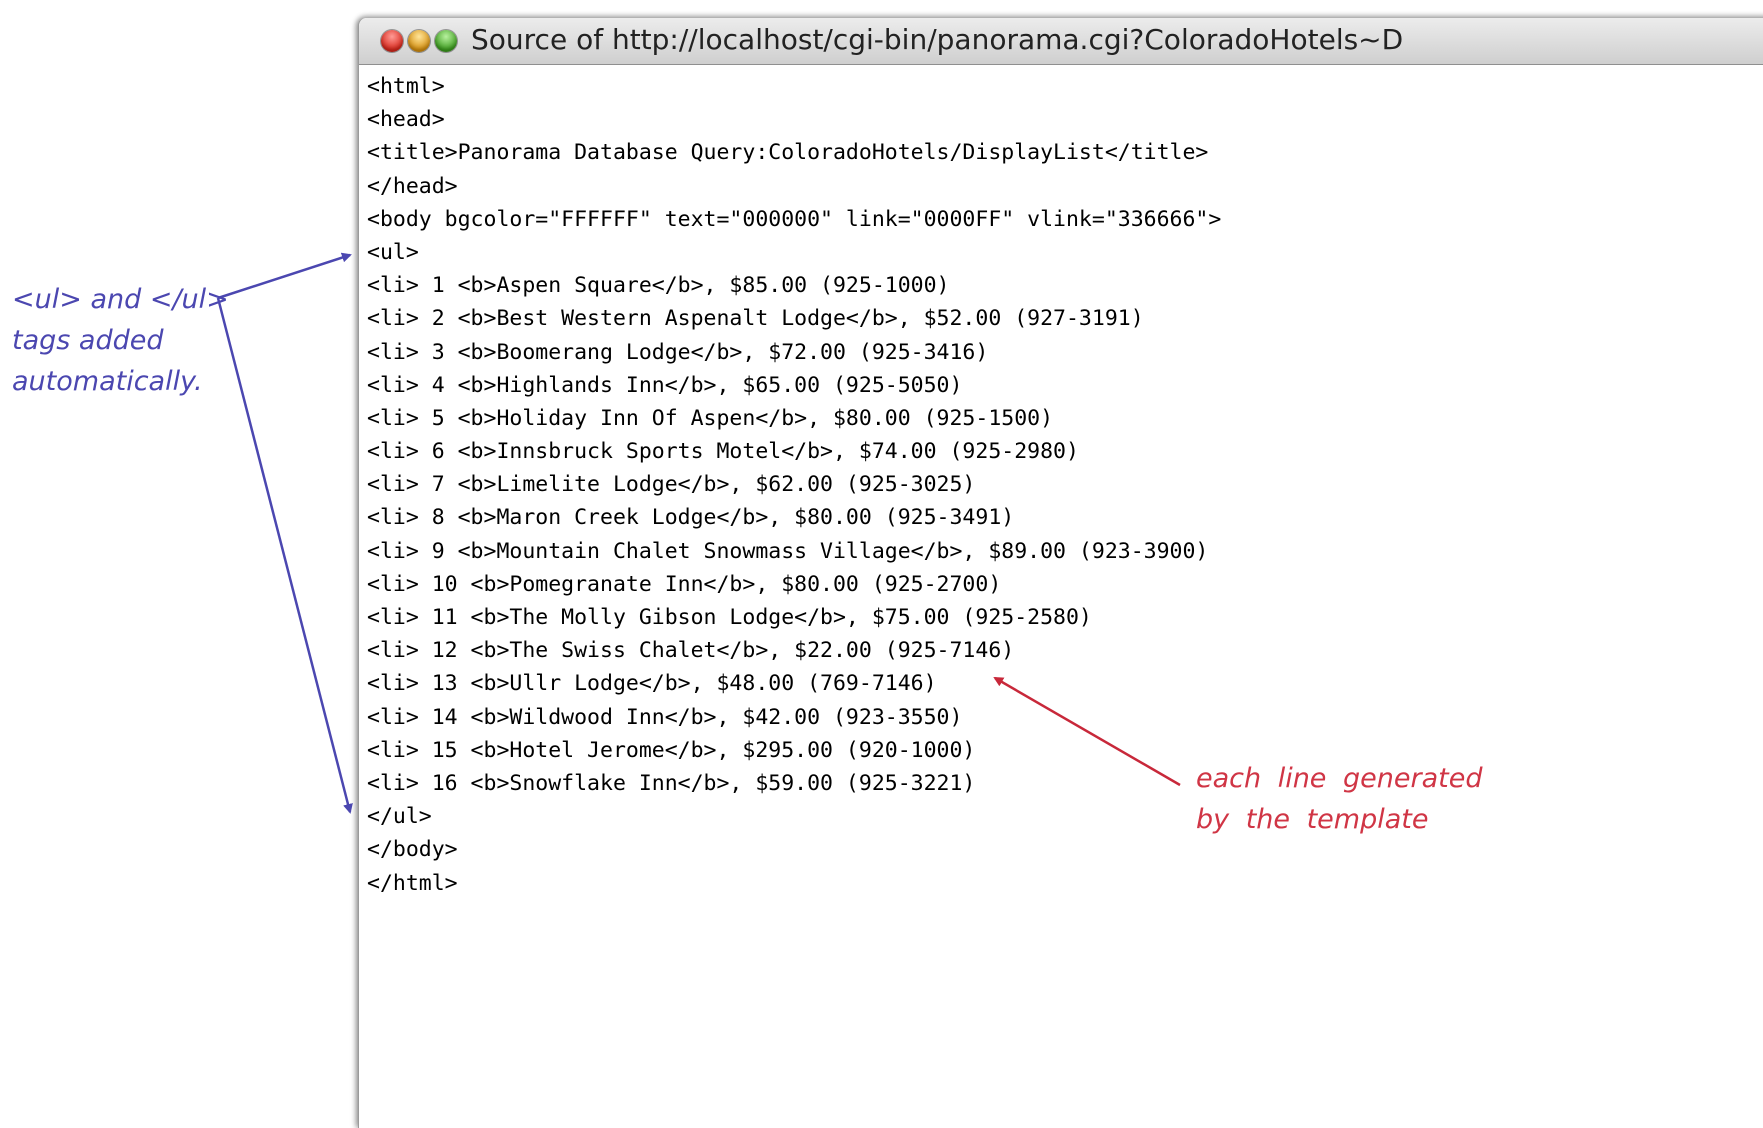  I want to click on annotation-line: automatically., so click(107, 381).